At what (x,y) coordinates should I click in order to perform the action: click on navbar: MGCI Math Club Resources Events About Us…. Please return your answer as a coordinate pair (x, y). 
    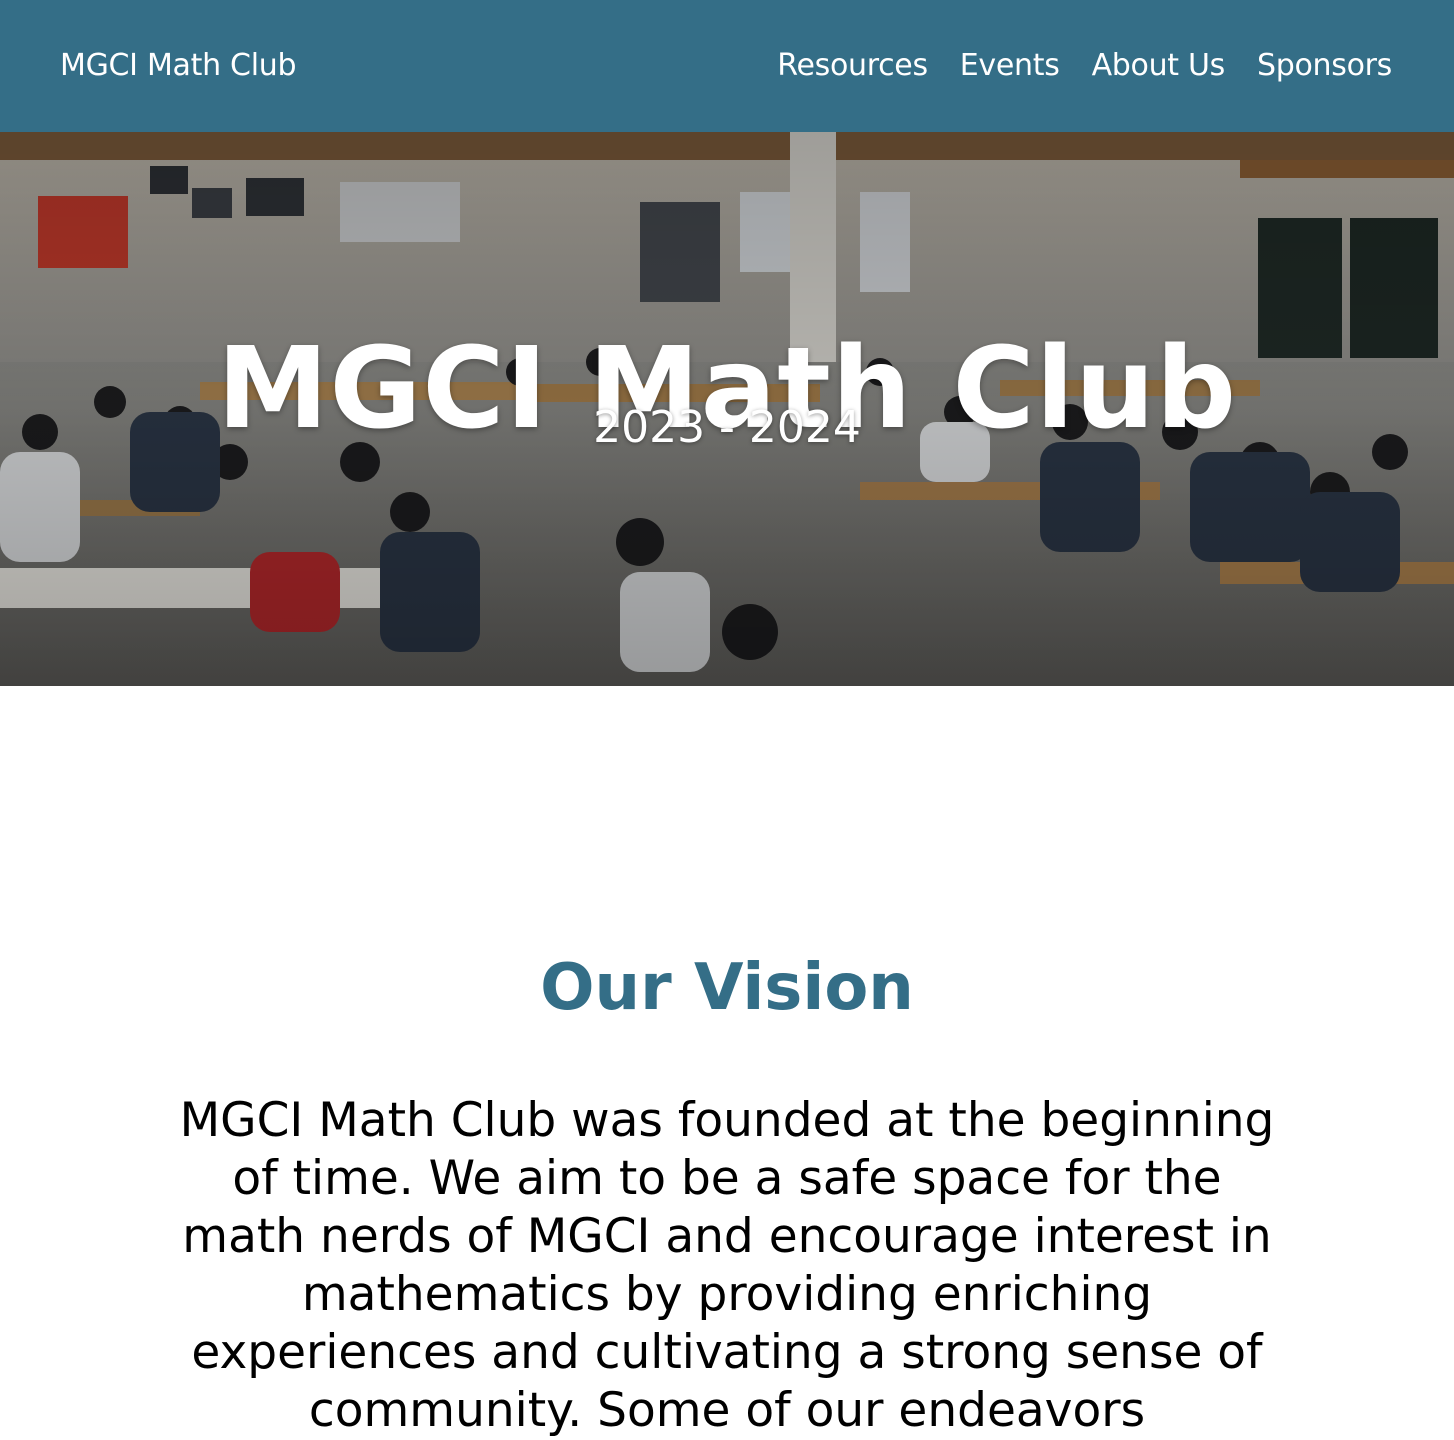
    Looking at the image, I should click on (727, 66).